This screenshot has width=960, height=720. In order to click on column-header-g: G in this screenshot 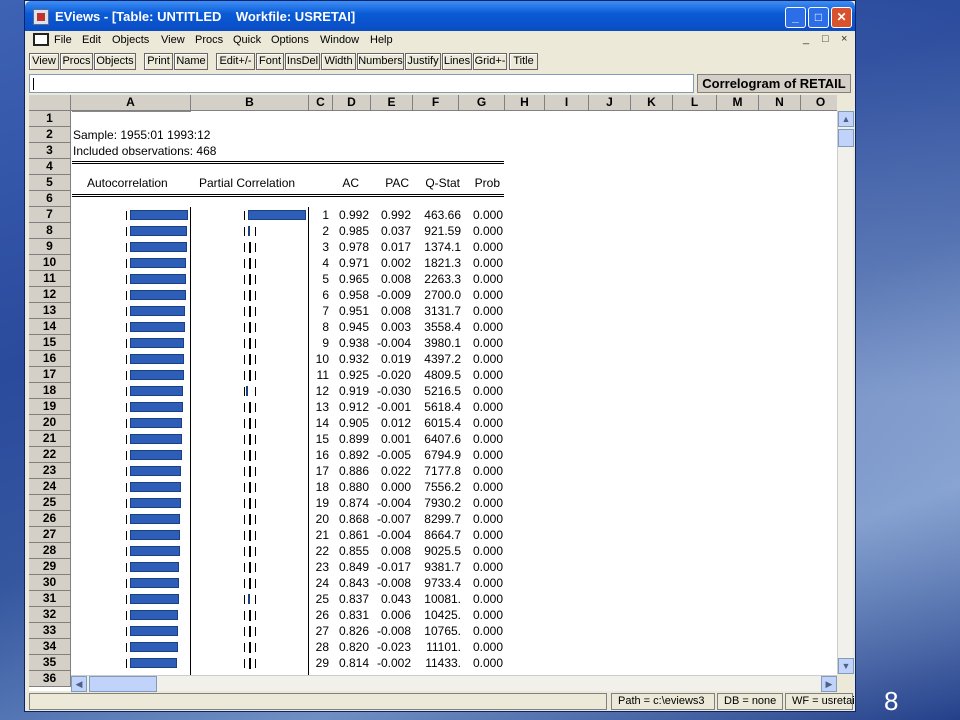, I will do `click(482, 103)`.